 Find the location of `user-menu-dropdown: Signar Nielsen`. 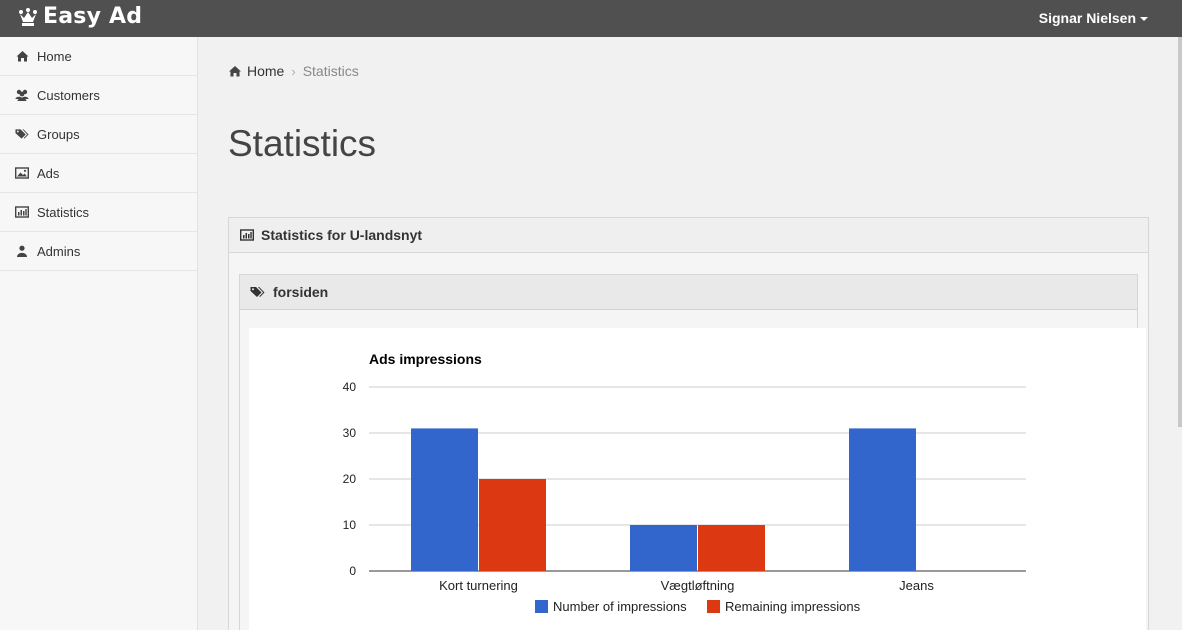

user-menu-dropdown: Signar Nielsen is located at coordinates (1093, 18).